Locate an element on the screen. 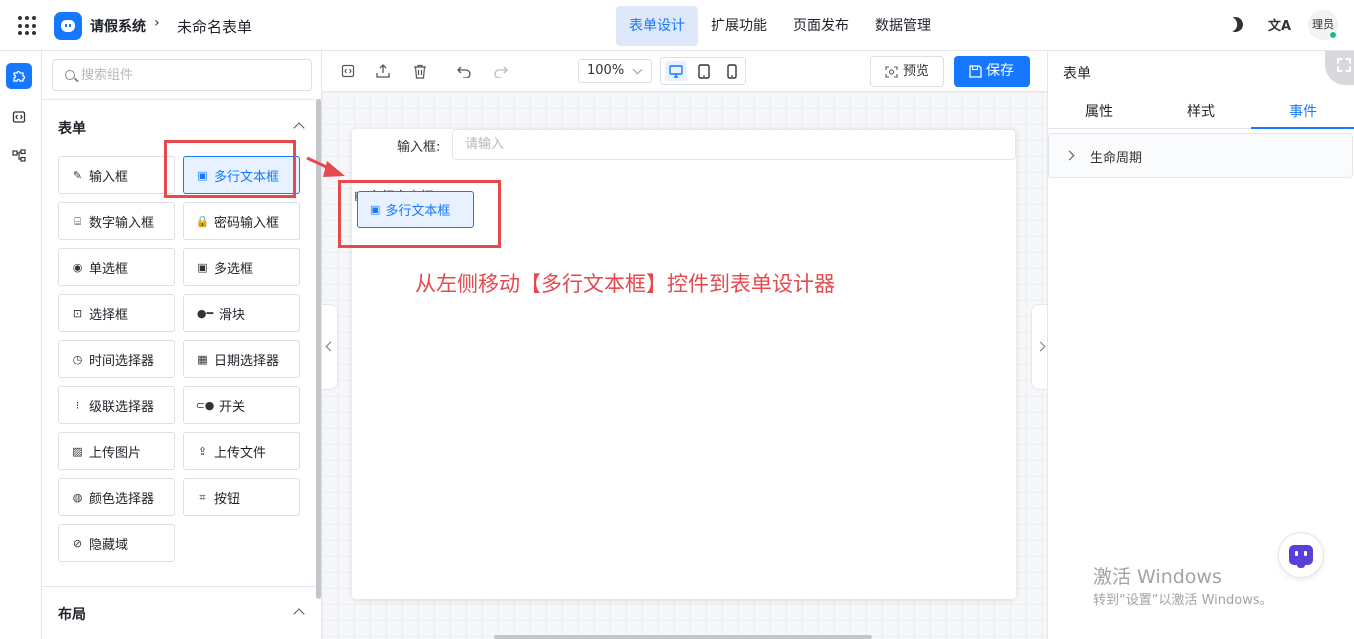  zoom-select: 100% is located at coordinates (615, 71).